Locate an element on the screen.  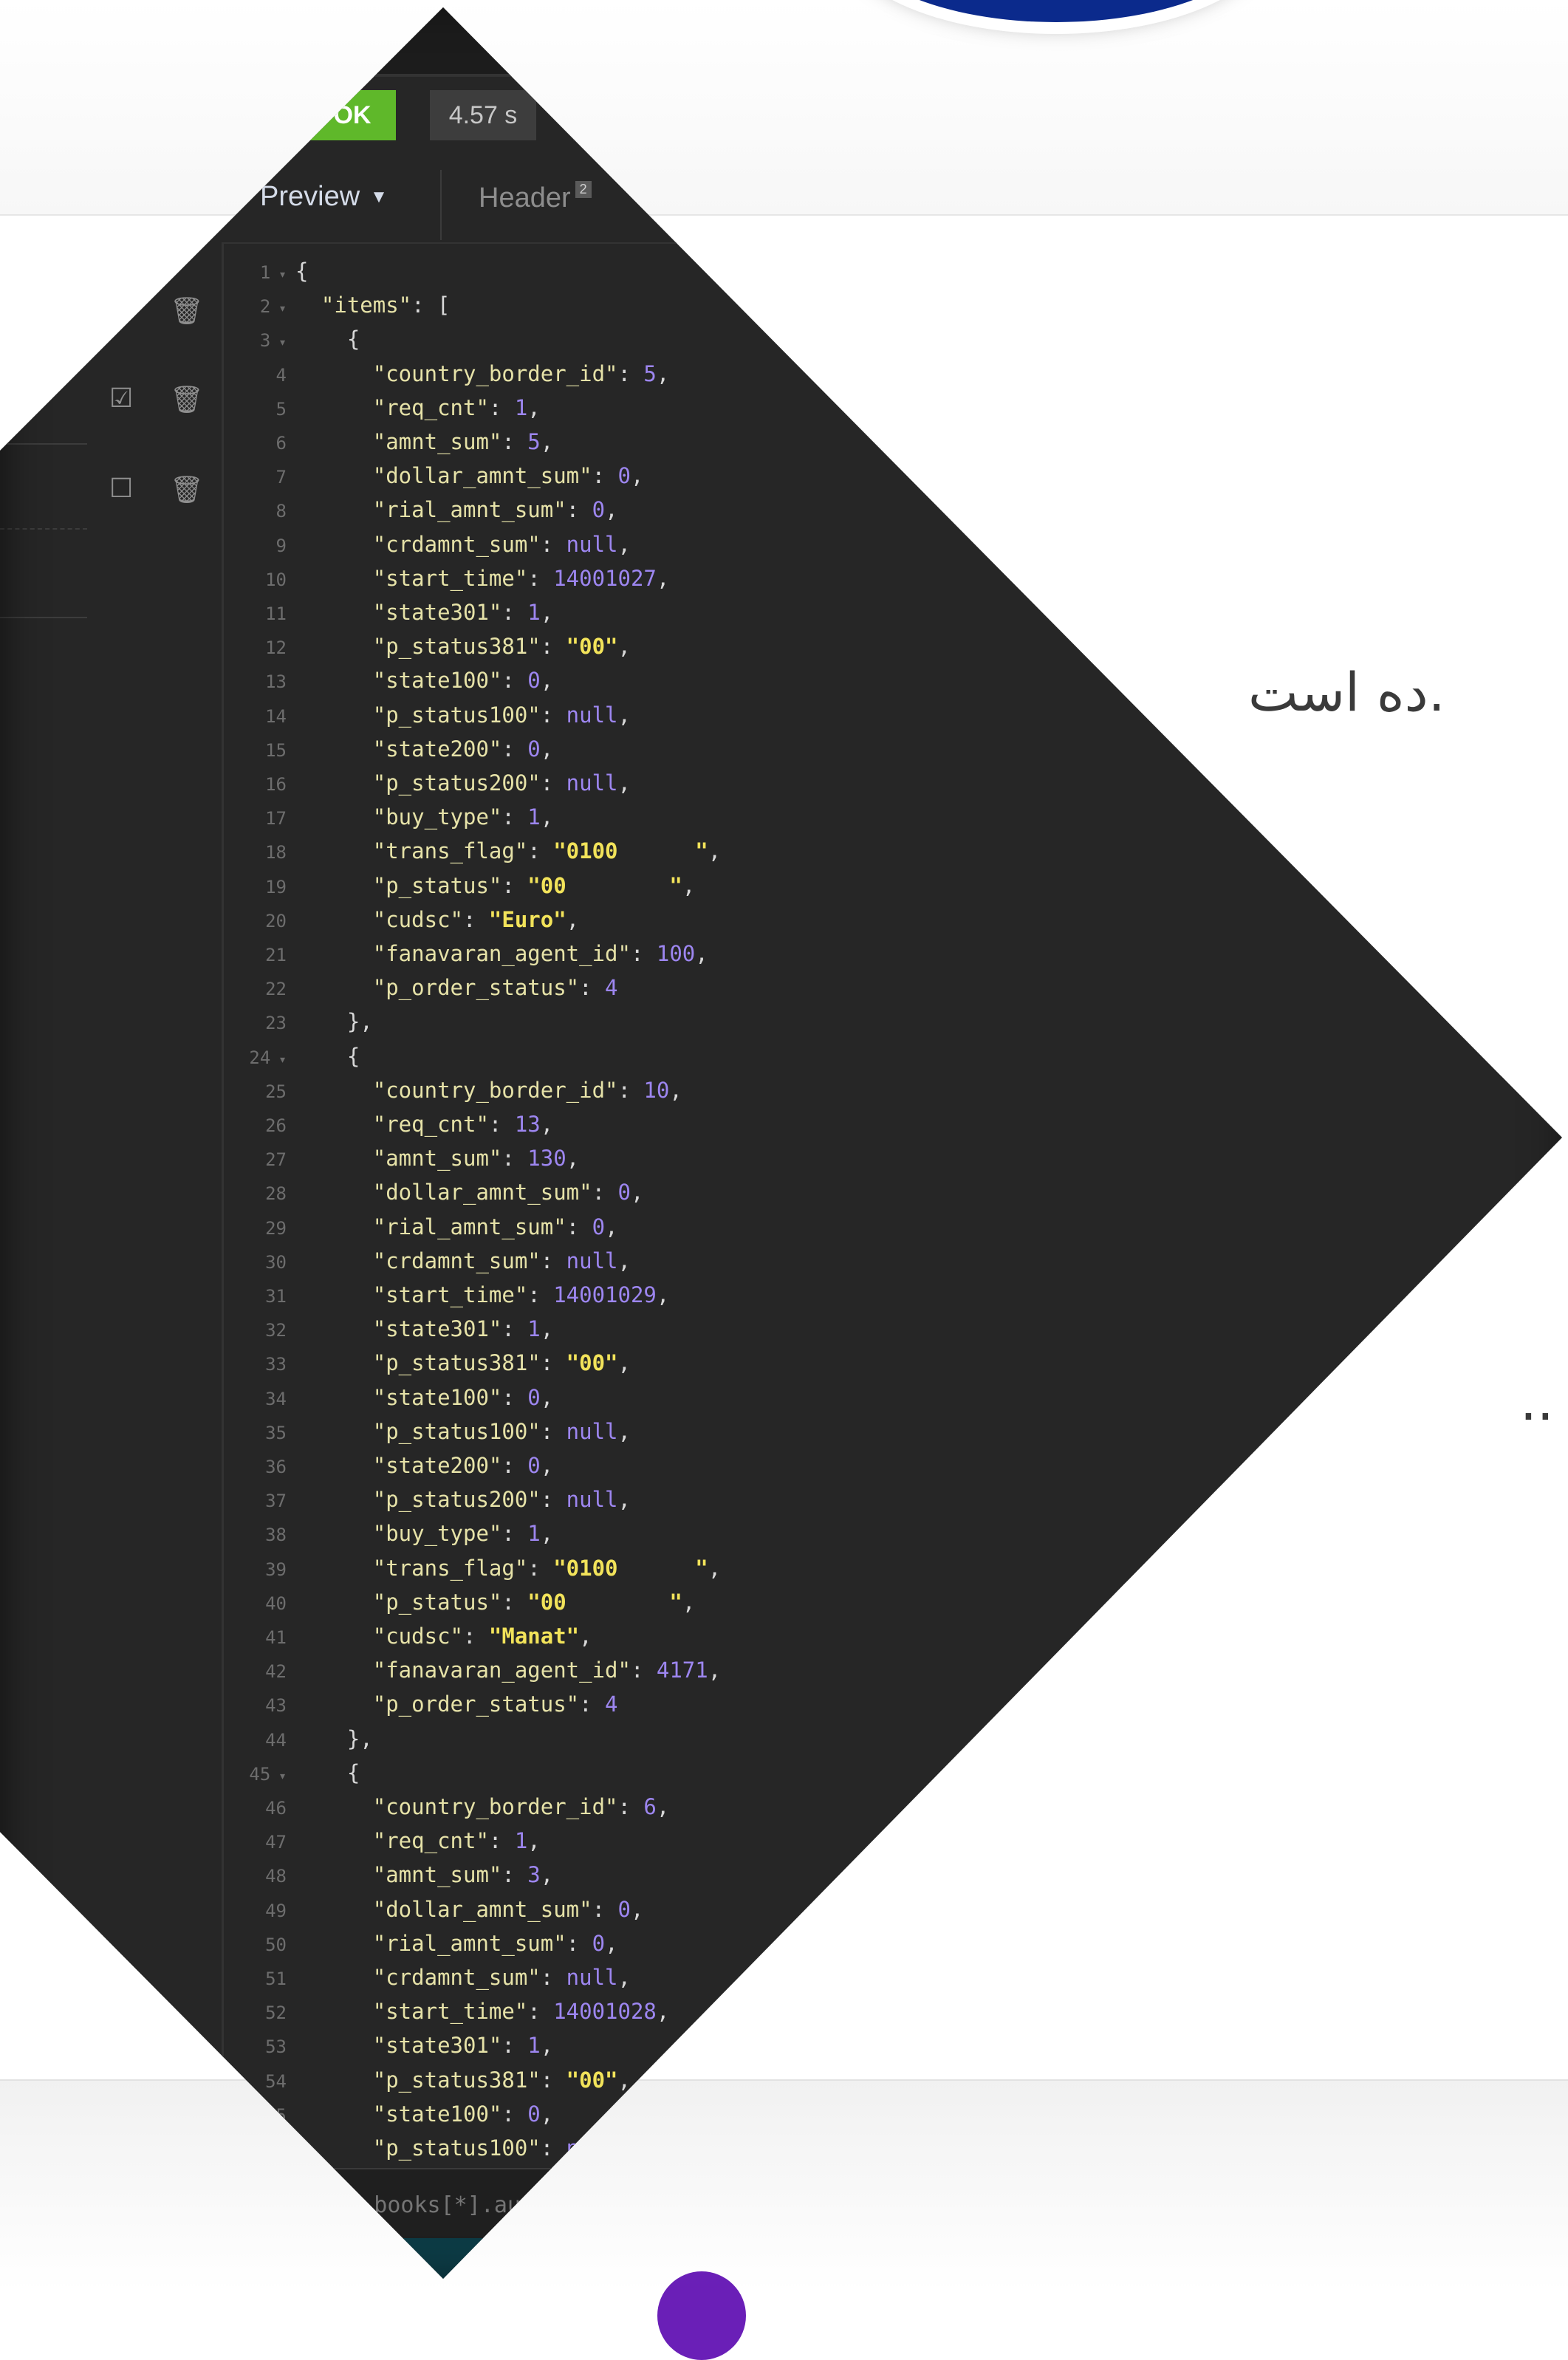
code-line: 6 "amnt_sum": 5, is located at coordinates (389, 442).